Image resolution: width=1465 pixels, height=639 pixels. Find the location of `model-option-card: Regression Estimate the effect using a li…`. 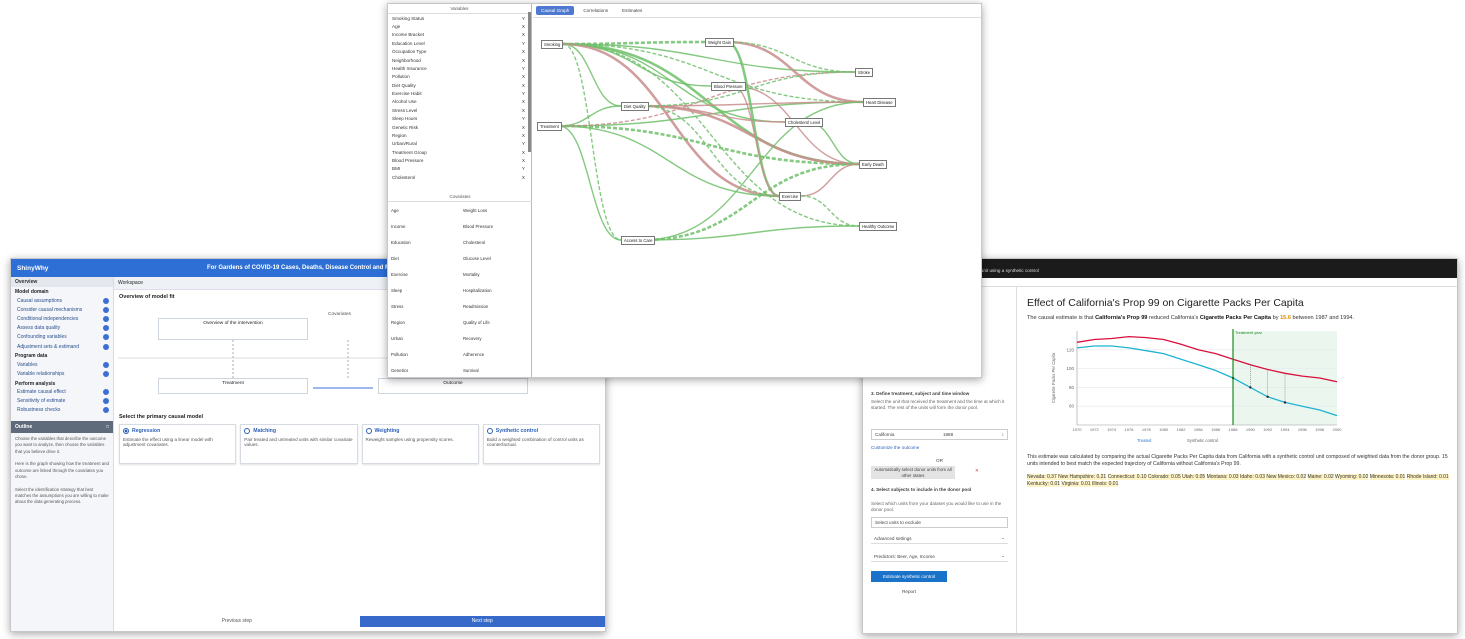

model-option-card: Regression Estimate the effect using a li… is located at coordinates (178, 444).